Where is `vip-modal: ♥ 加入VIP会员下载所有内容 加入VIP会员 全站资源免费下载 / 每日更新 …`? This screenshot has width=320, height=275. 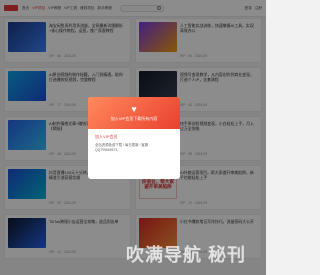 vip-modal: ♥ 加入VIP会员下载所有内容 加入VIP会员 全站资源免费下载 / 每日更新 … is located at coordinates (134, 138).